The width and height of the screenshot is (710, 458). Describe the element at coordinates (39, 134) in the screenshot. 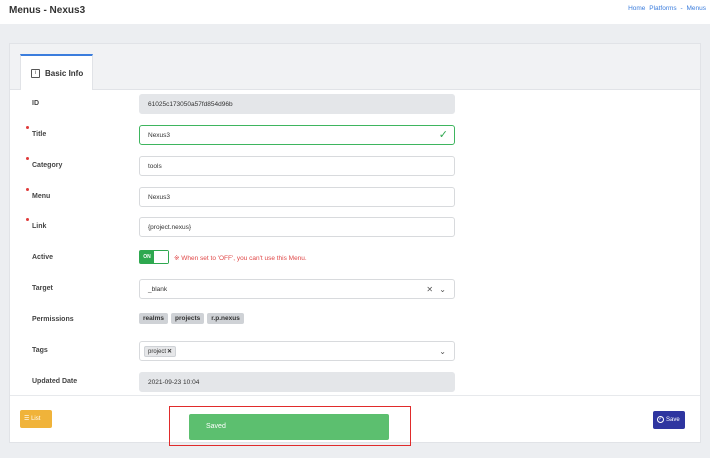

I see `title-label: Title` at that location.